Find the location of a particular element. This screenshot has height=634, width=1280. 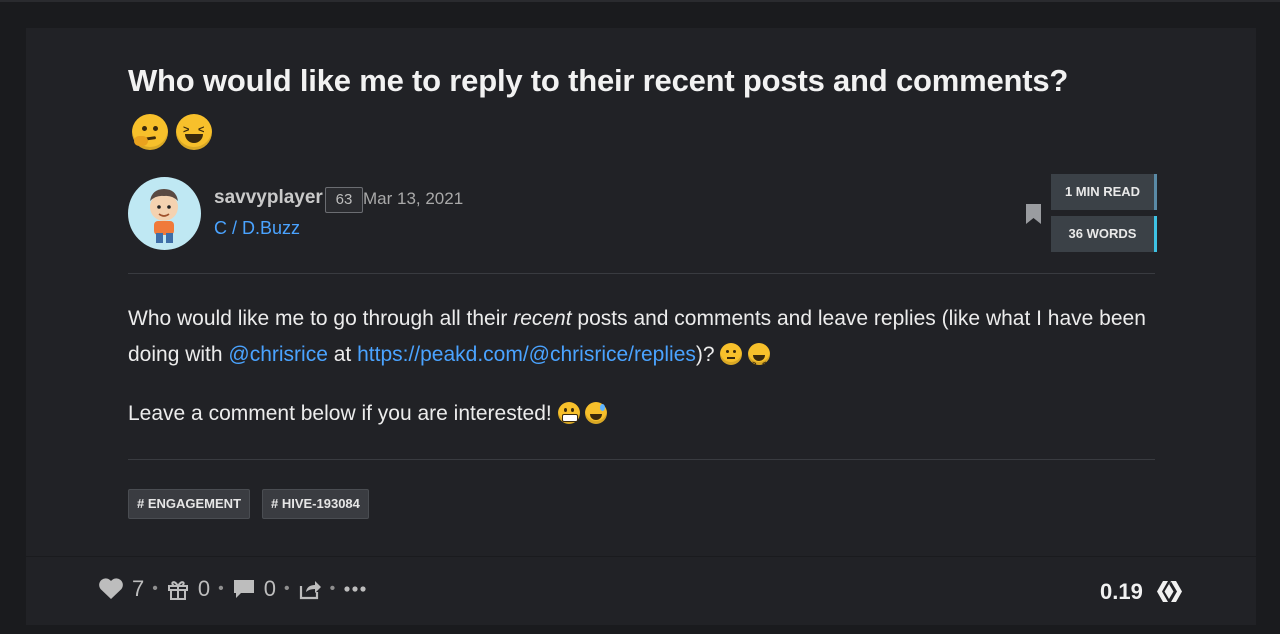

read-time-badge: 1 MIN READ is located at coordinates (1104, 192).